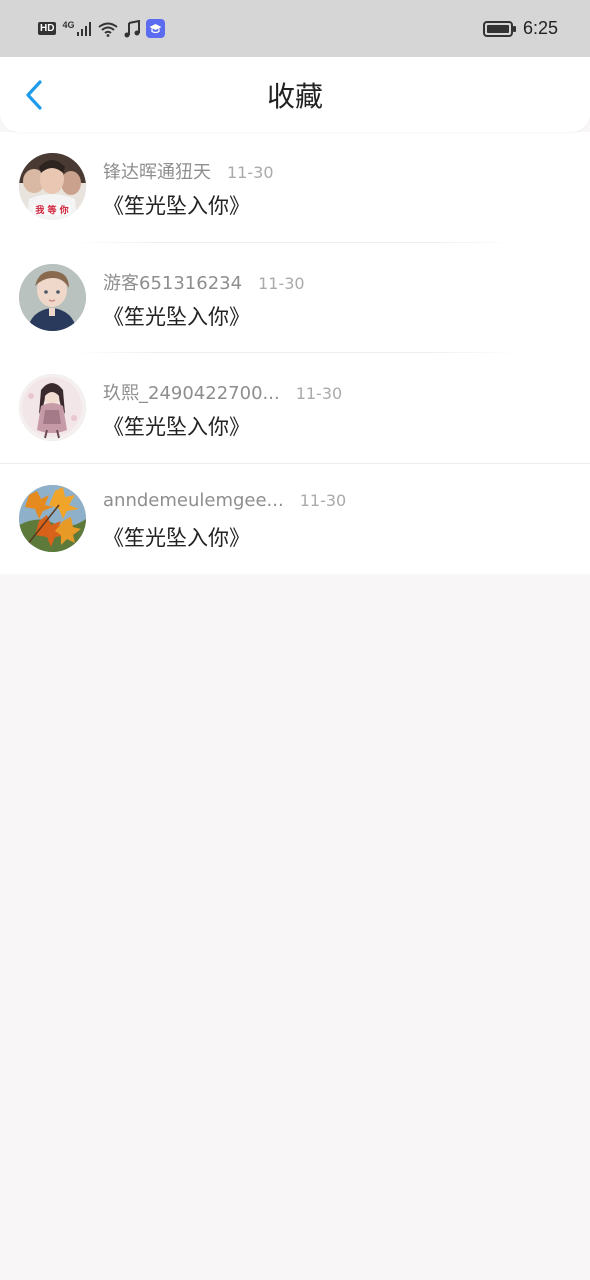 This screenshot has height=1280, width=590. What do you see at coordinates (108, 29) in the screenshot?
I see `wifi-icon` at bounding box center [108, 29].